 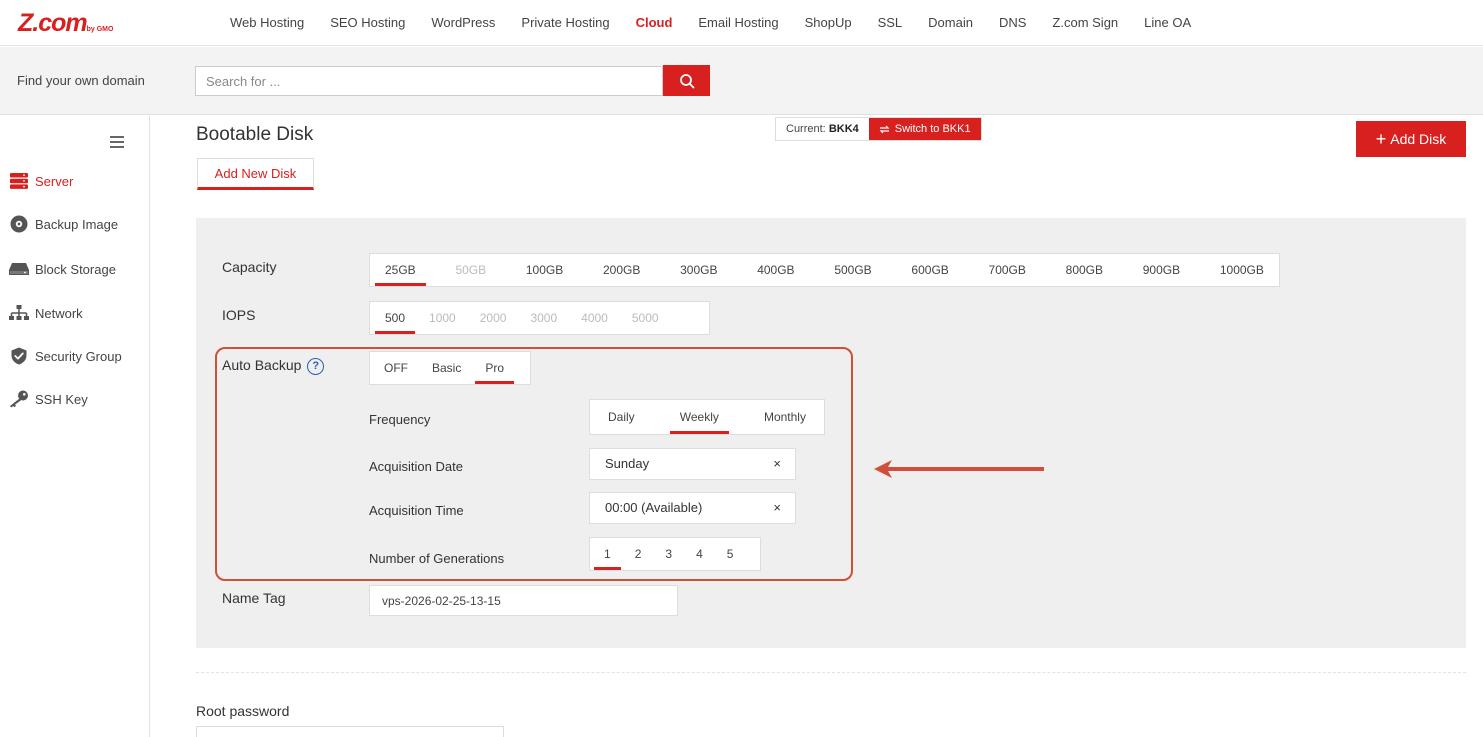 What do you see at coordinates (929, 270) in the screenshot?
I see `capacity-option-600gb: 600GB` at bounding box center [929, 270].